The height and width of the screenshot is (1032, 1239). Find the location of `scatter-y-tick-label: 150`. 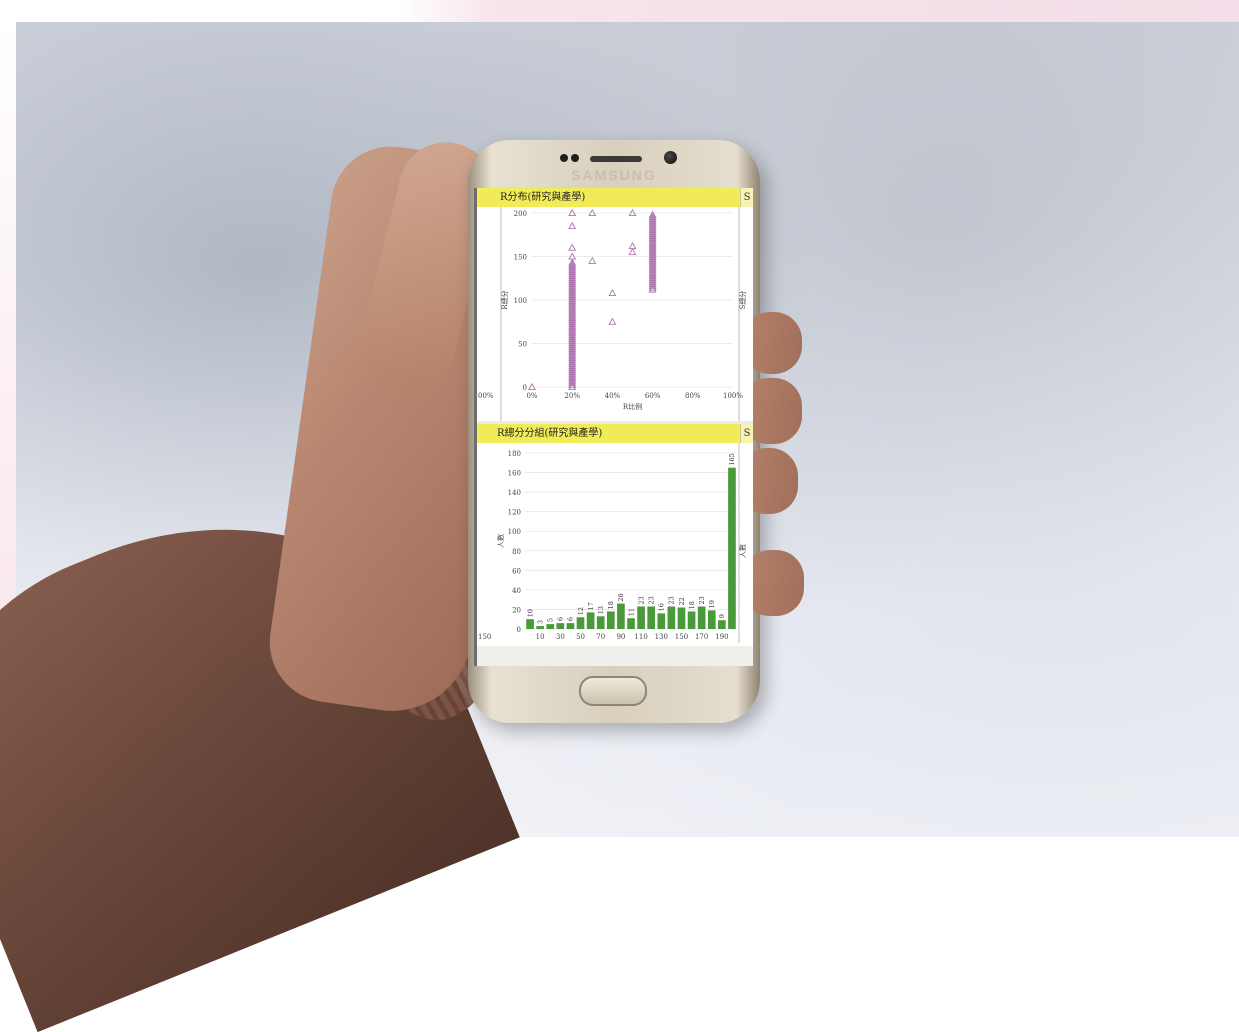

scatter-y-tick-label: 150 is located at coordinates (520, 258).